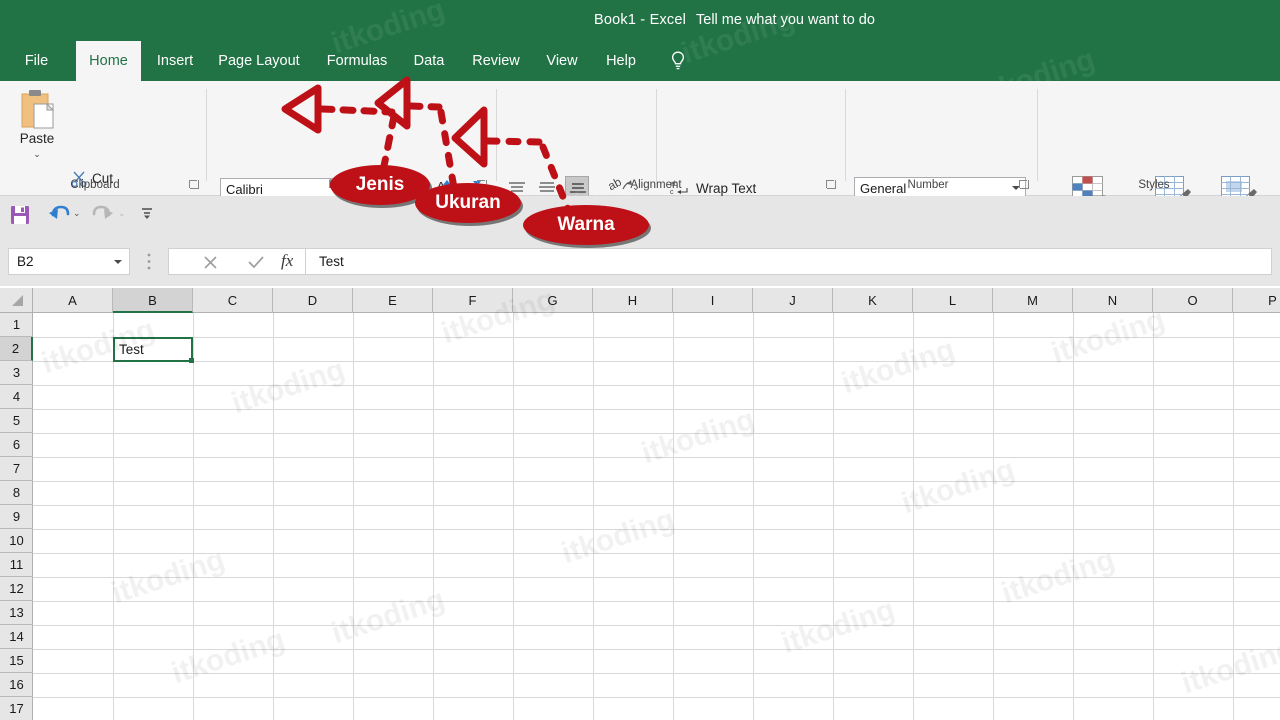 The height and width of the screenshot is (720, 1280). What do you see at coordinates (16, 397) in the screenshot?
I see `row-header-4: 4` at bounding box center [16, 397].